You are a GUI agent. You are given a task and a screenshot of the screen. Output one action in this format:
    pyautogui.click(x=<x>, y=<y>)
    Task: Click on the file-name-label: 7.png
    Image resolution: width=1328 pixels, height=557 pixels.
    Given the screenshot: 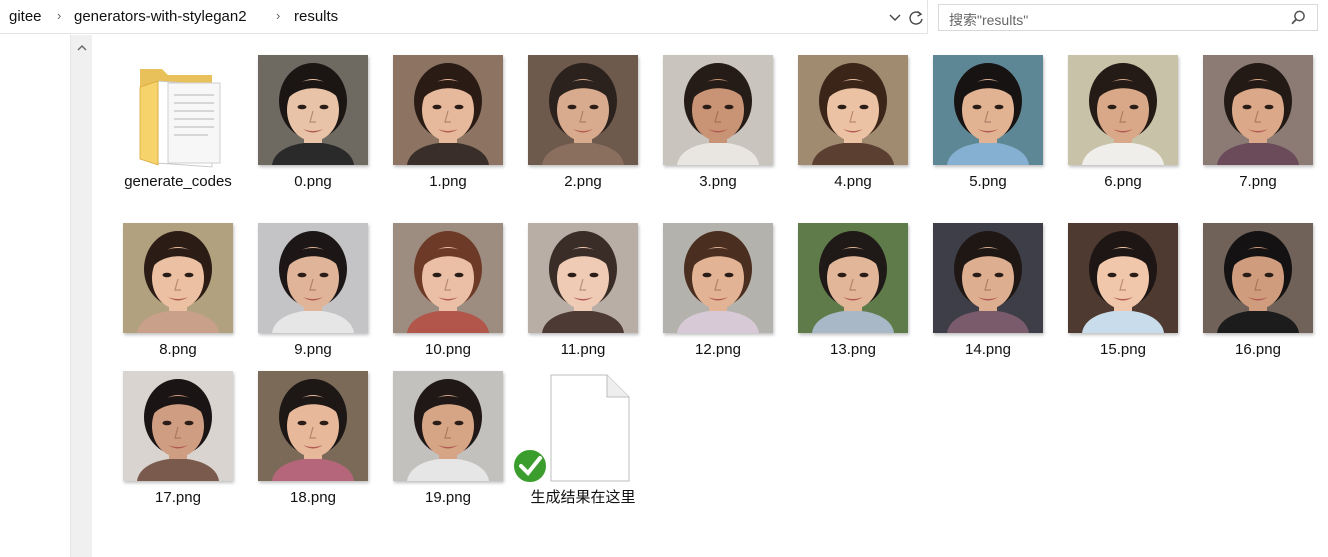 What is the action you would take?
    pyautogui.click(x=1258, y=181)
    